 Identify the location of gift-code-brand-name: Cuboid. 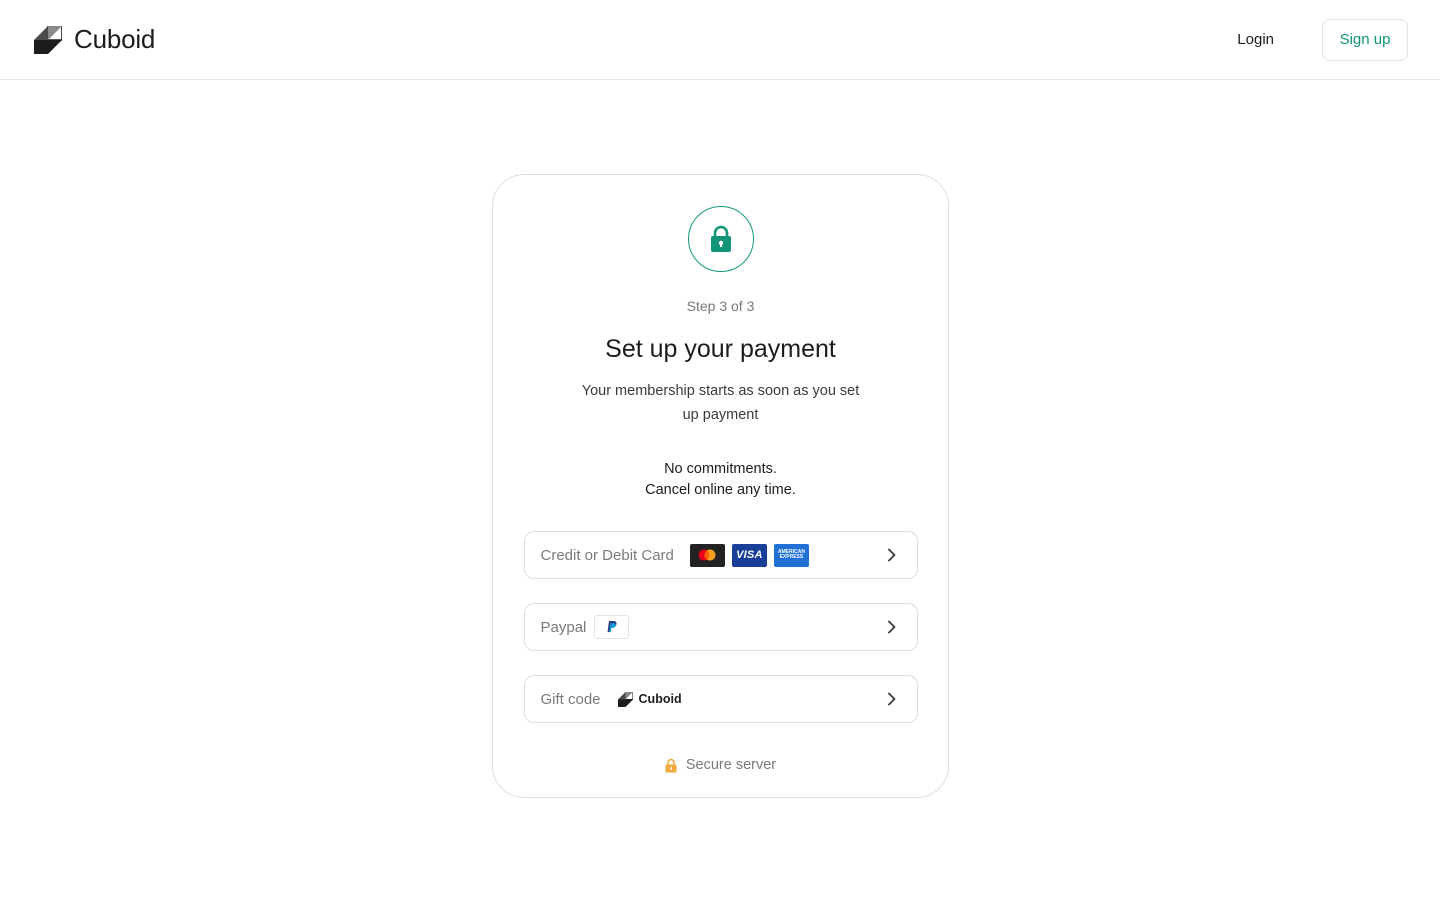
(660, 699).